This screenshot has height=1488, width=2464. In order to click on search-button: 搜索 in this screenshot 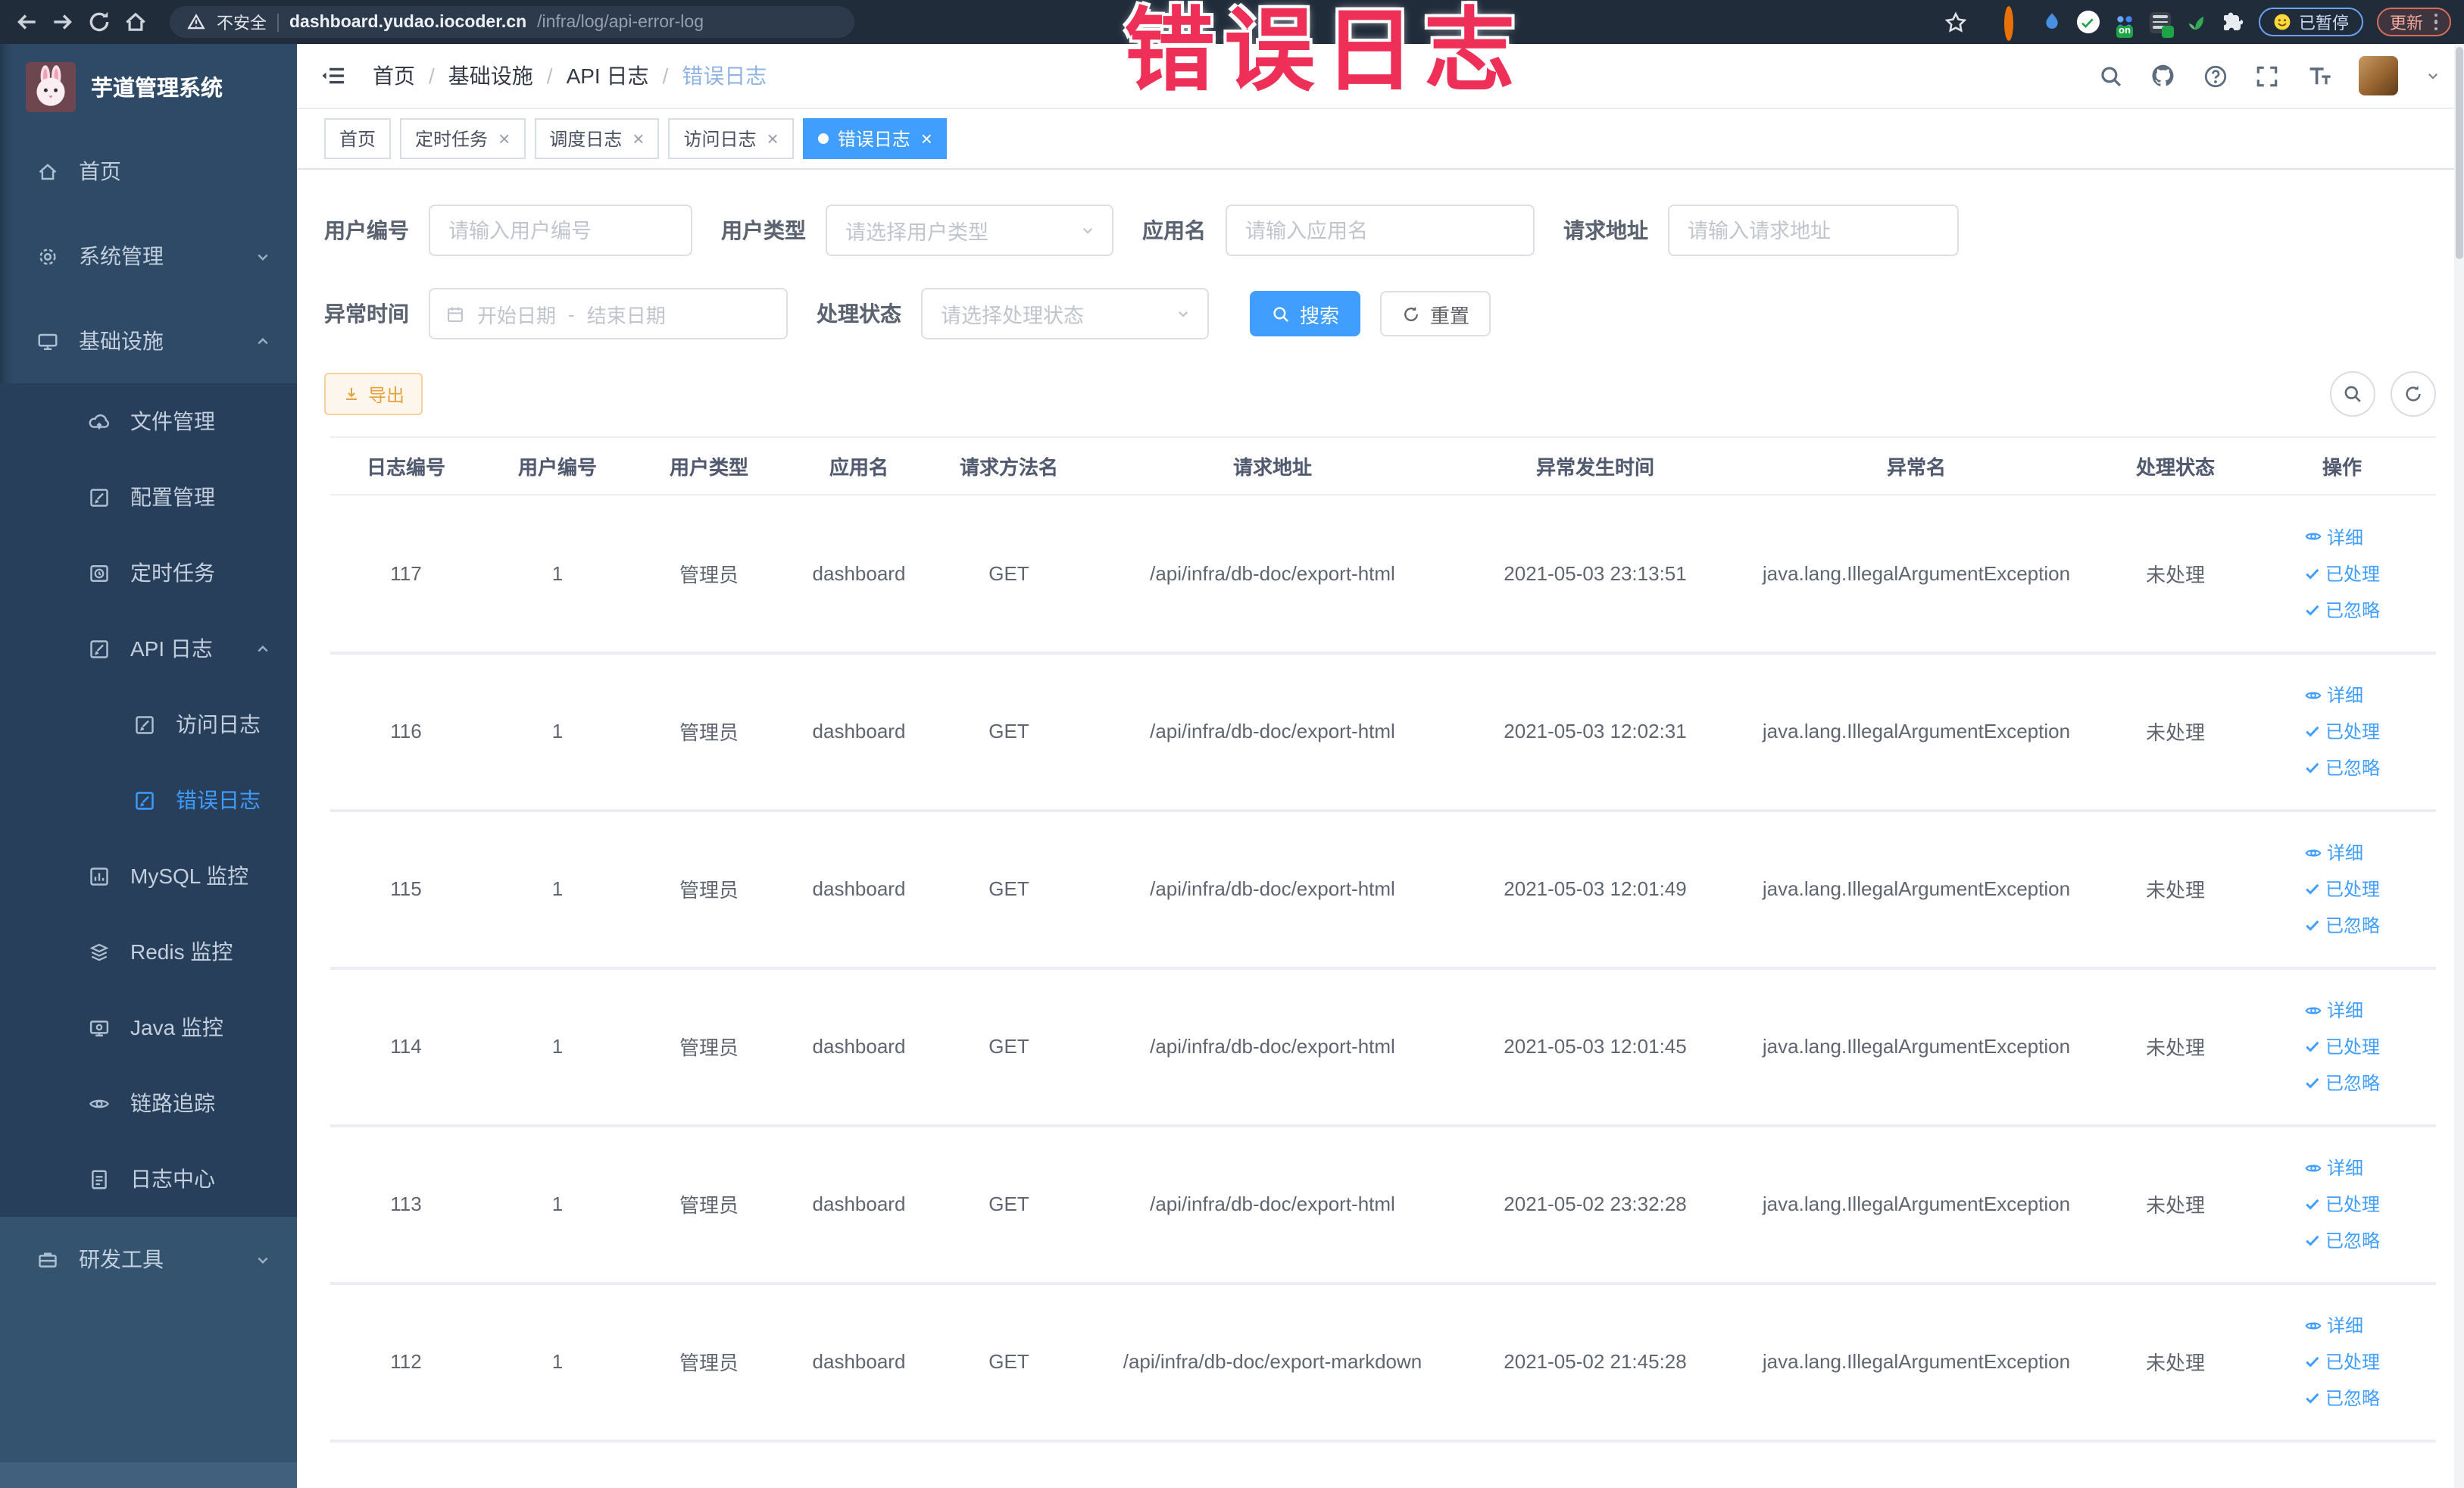, I will do `click(1305, 313)`.